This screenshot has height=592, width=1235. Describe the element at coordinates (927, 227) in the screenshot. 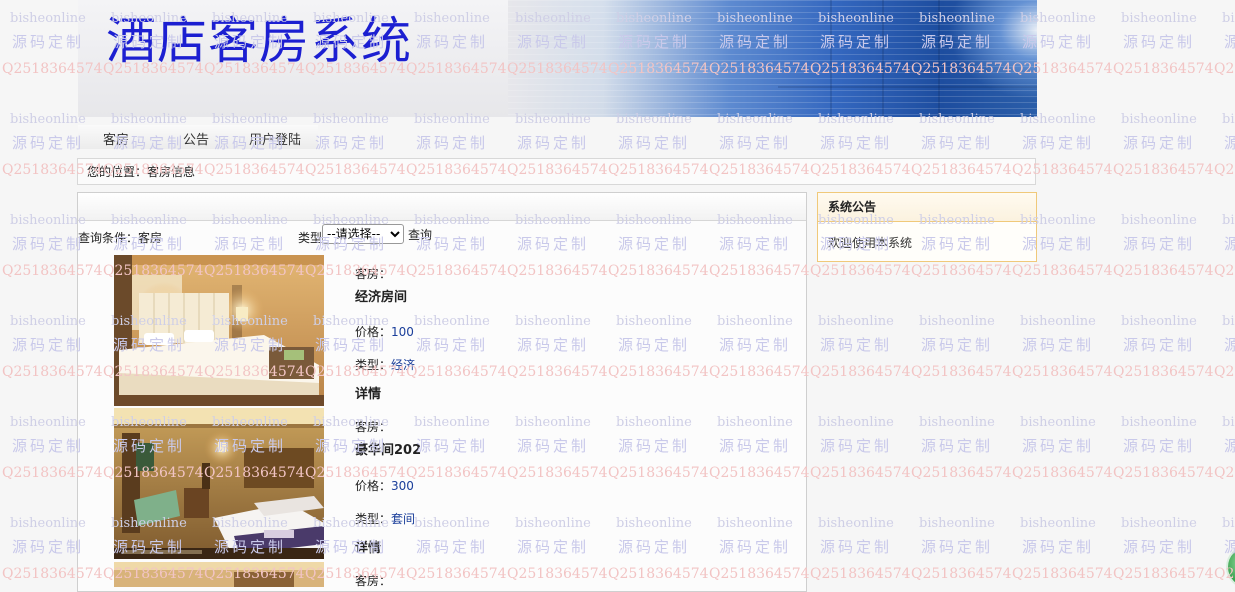

I see `system-notice-panel: 系统公告 欢迎使用本系统` at that location.